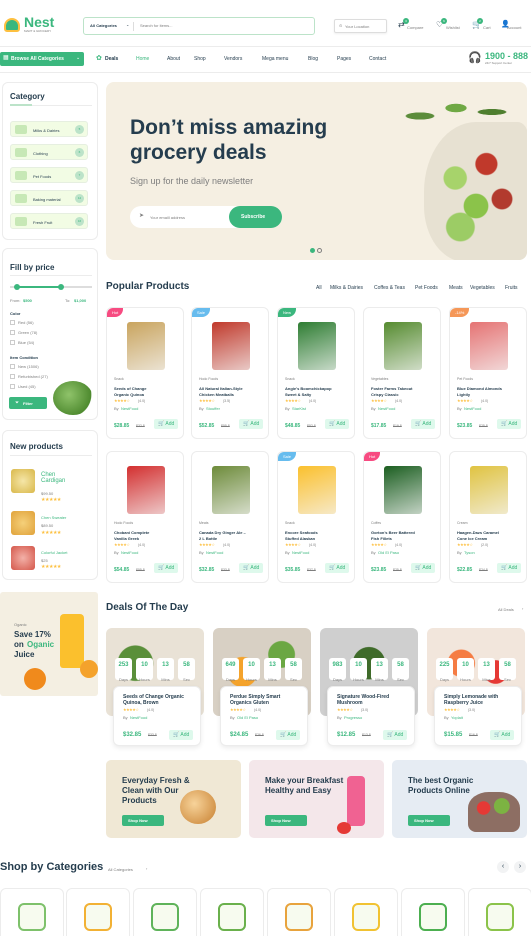 This screenshot has height=936, width=531. Describe the element at coordinates (506, 609) in the screenshot. I see `all-deals-link: All Deals` at that location.